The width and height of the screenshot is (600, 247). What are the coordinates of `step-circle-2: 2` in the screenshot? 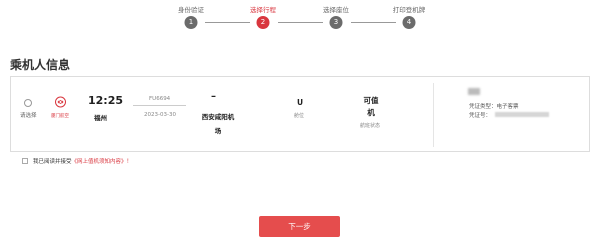 It's located at (263, 22).